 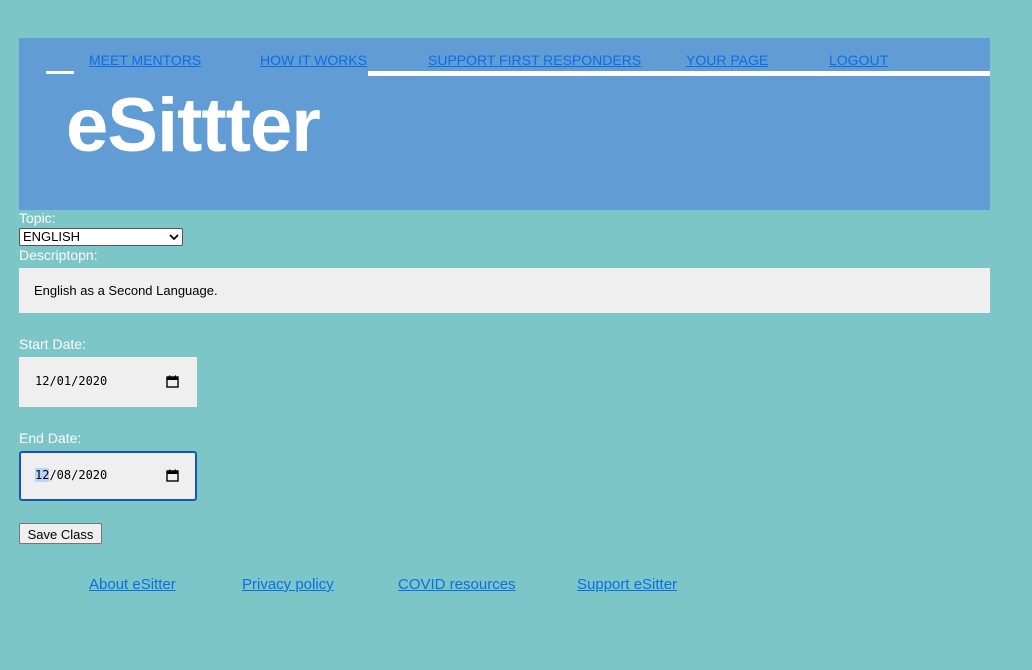 What do you see at coordinates (504, 290) in the screenshot?
I see `description-field: English as a Second Language.` at bounding box center [504, 290].